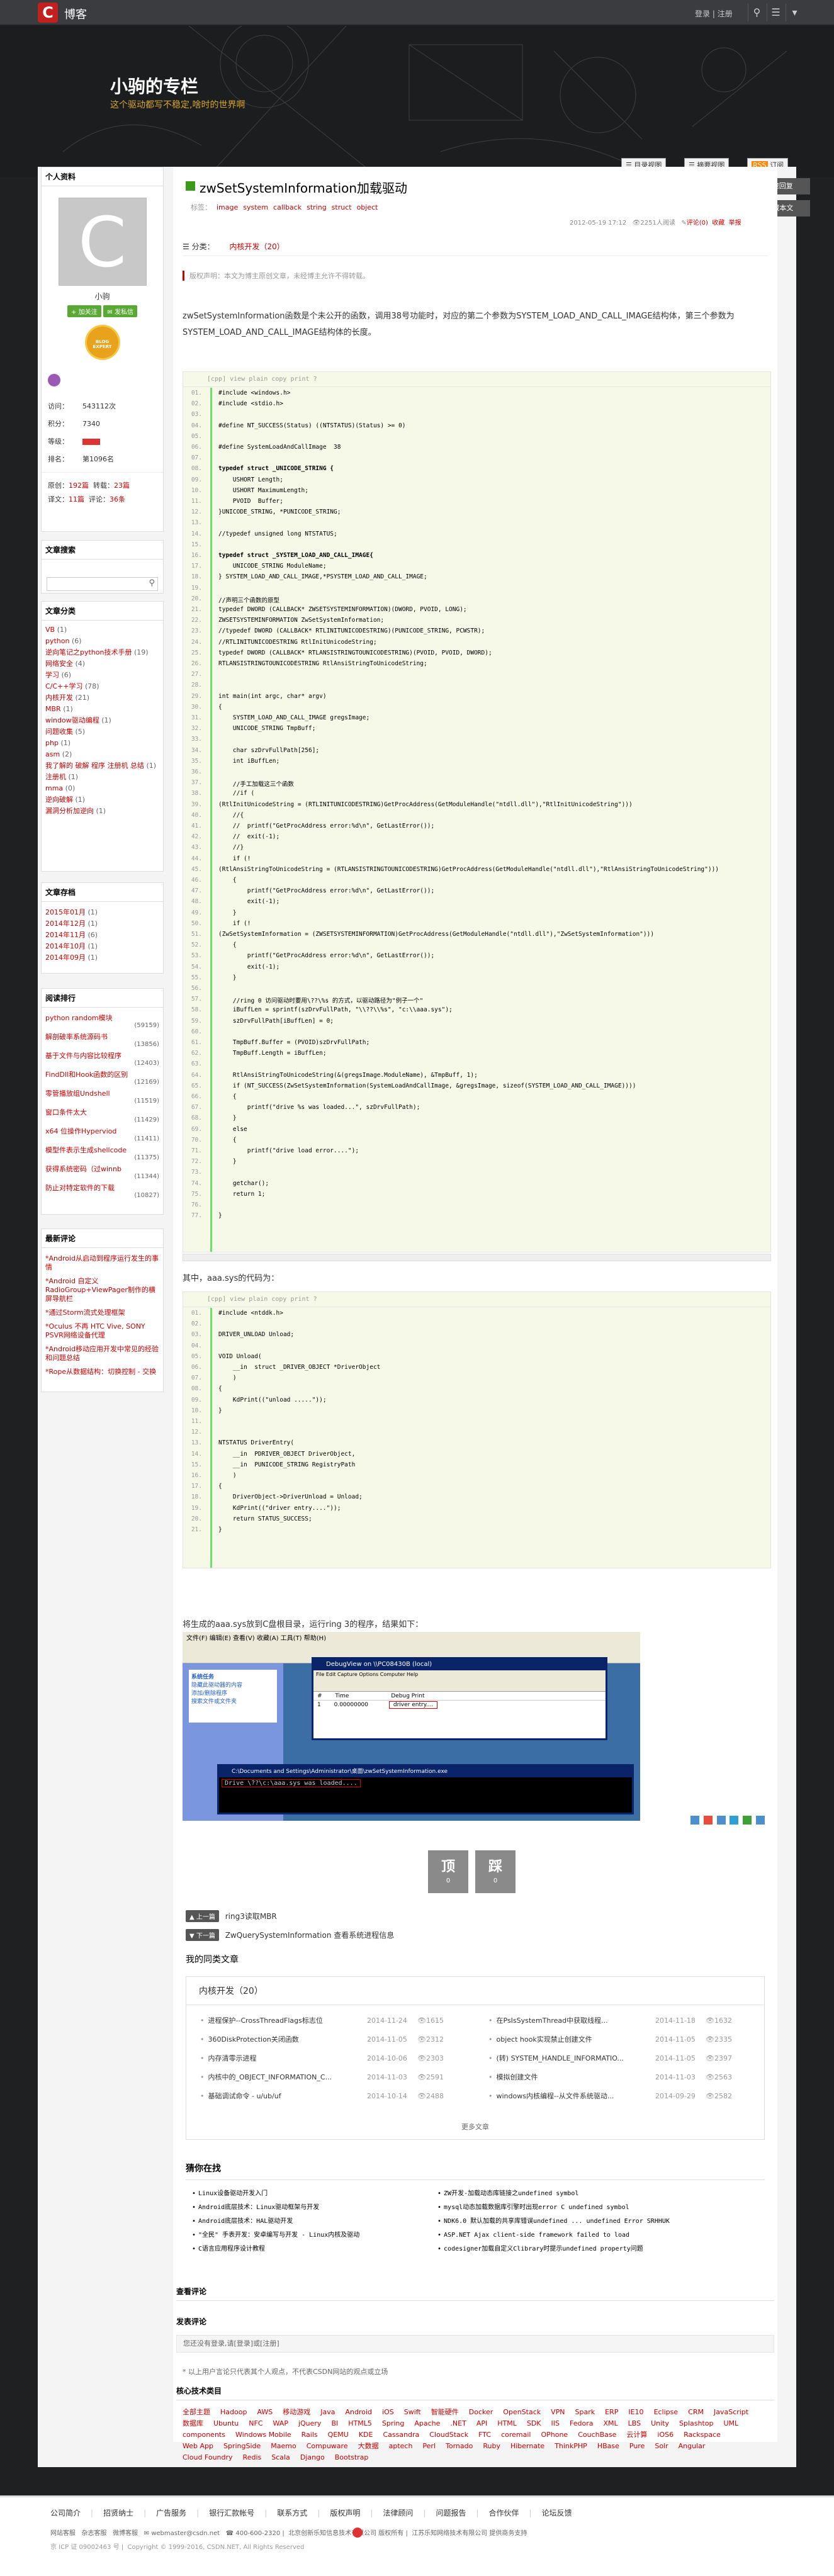  I want to click on guess-item-title: Linux设备驱动开发入门, so click(233, 2193).